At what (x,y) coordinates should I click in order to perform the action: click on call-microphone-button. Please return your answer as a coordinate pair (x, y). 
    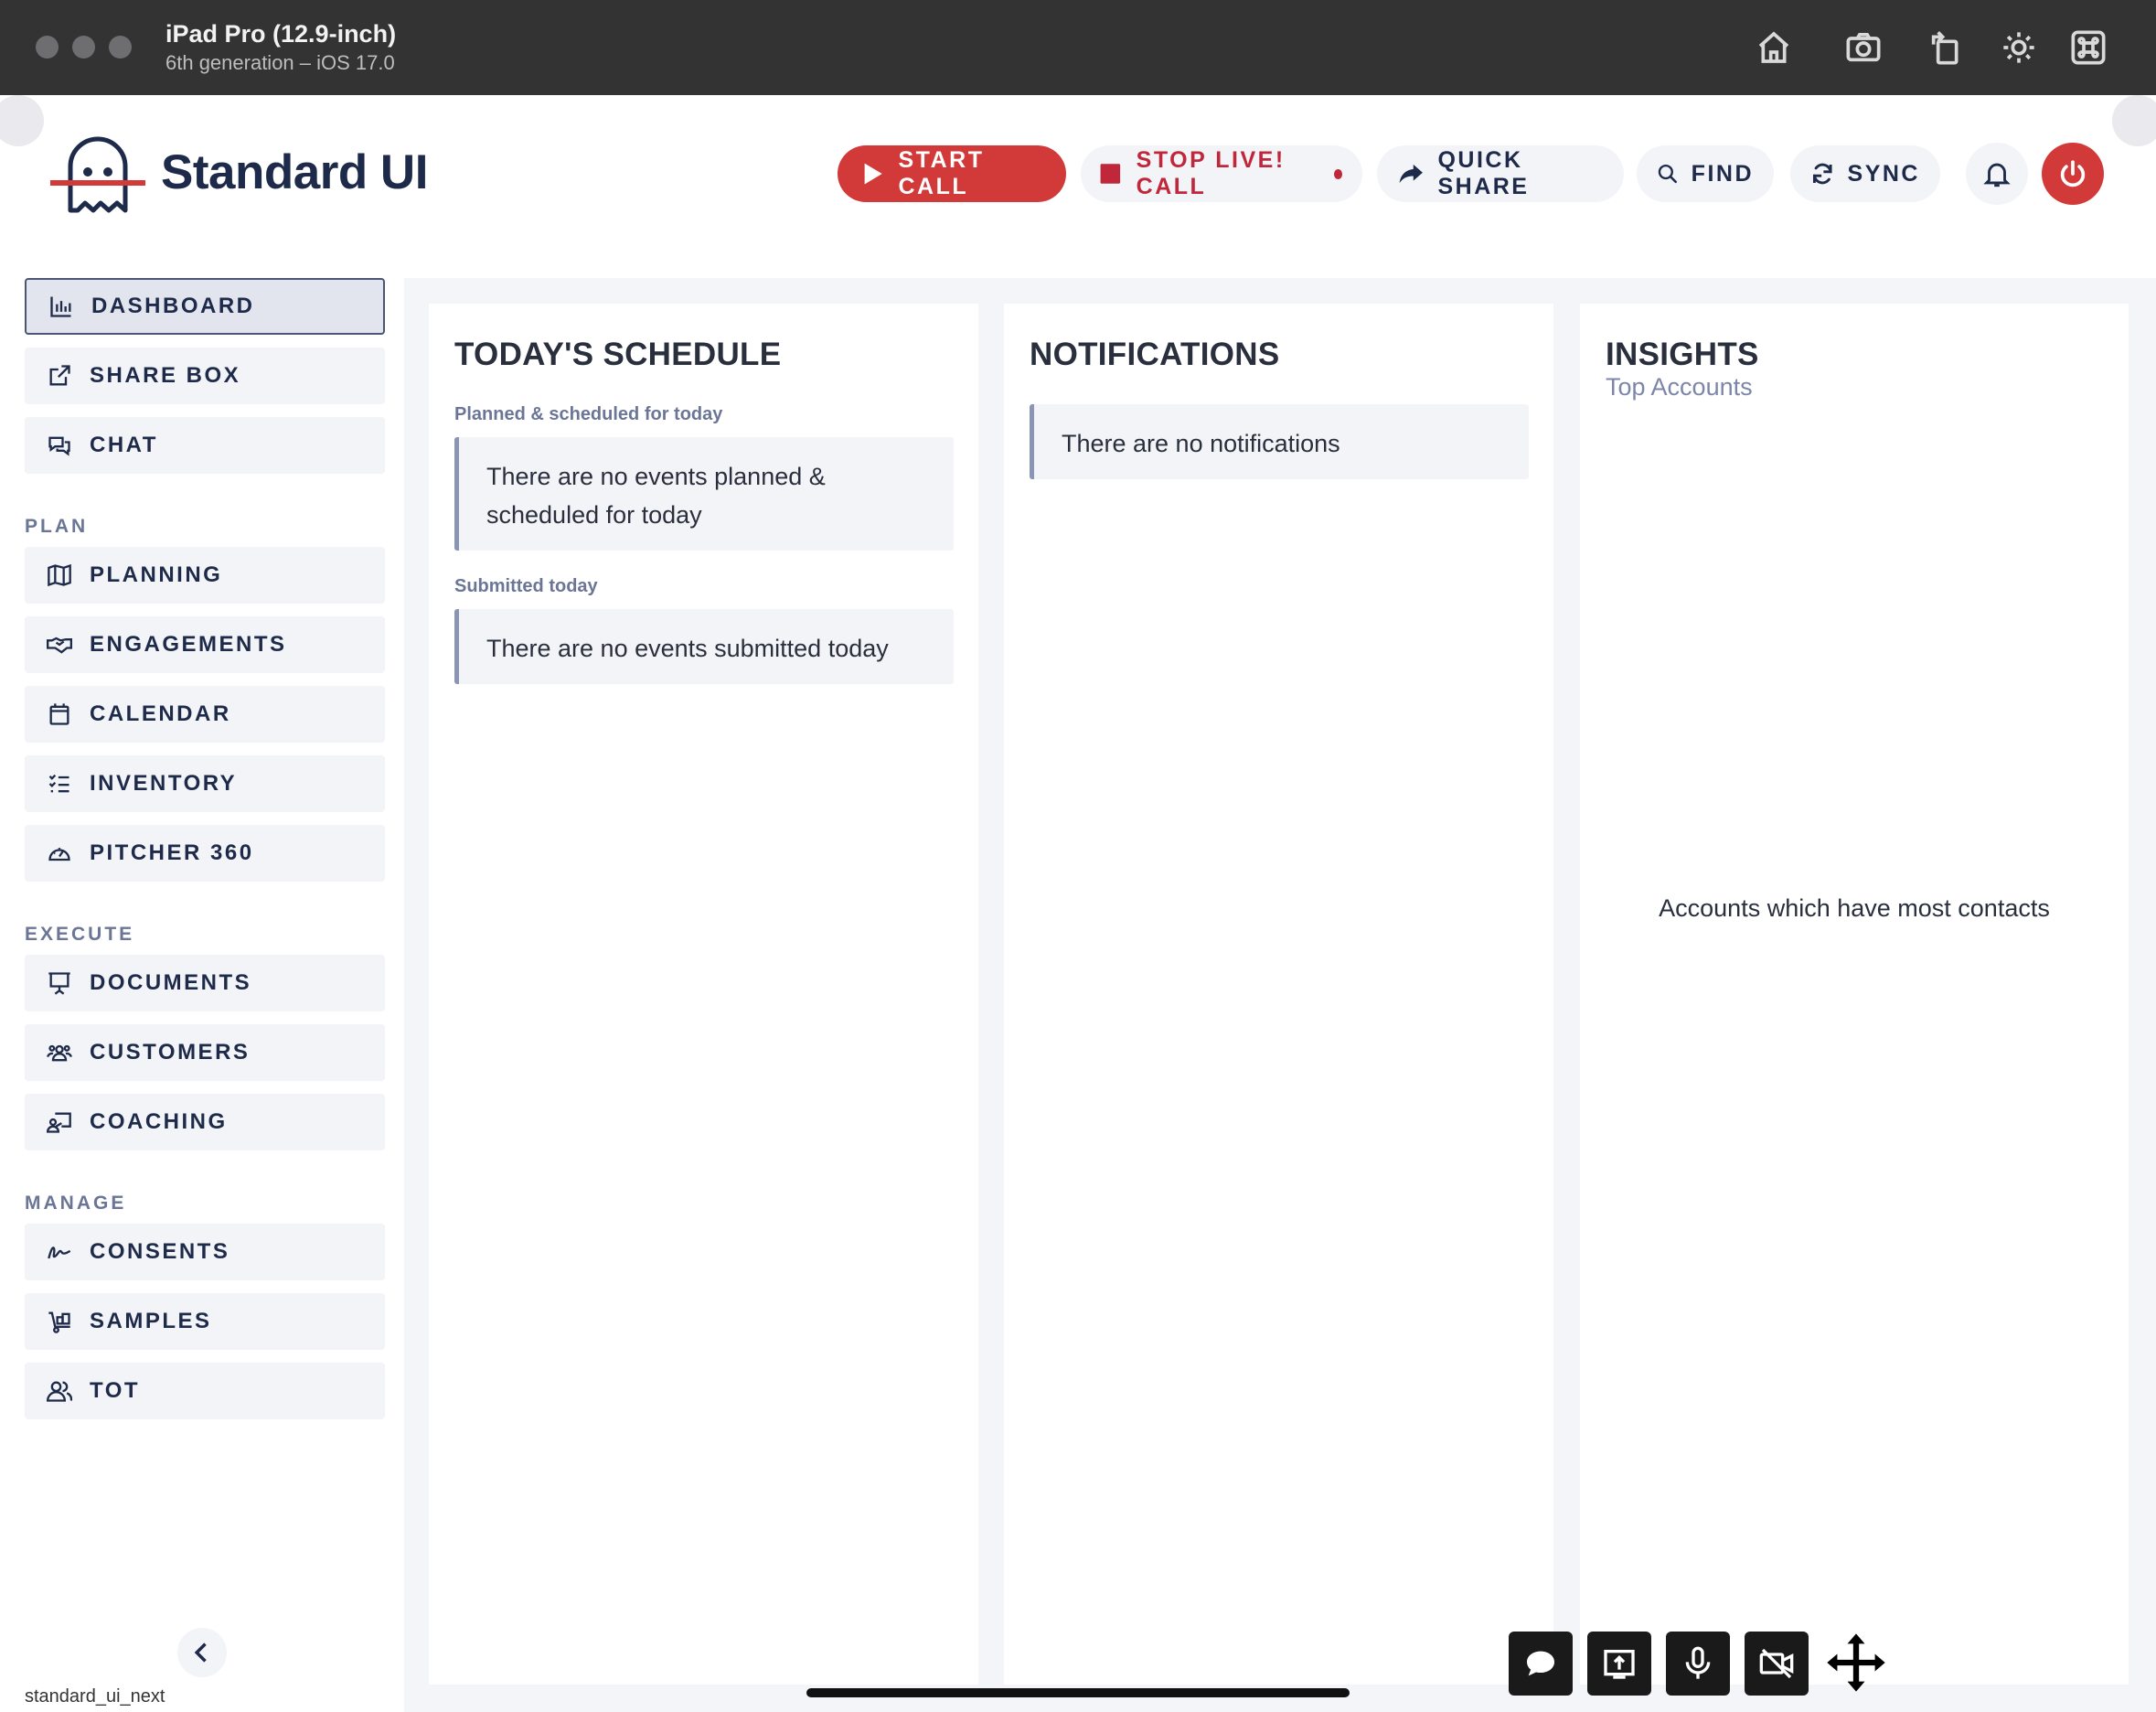
    Looking at the image, I should click on (1698, 1664).